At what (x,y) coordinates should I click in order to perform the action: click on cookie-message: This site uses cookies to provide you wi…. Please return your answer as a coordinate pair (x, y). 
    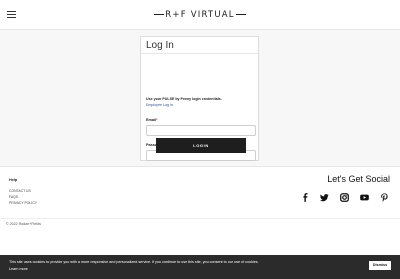
    Looking at the image, I should click on (134, 262).